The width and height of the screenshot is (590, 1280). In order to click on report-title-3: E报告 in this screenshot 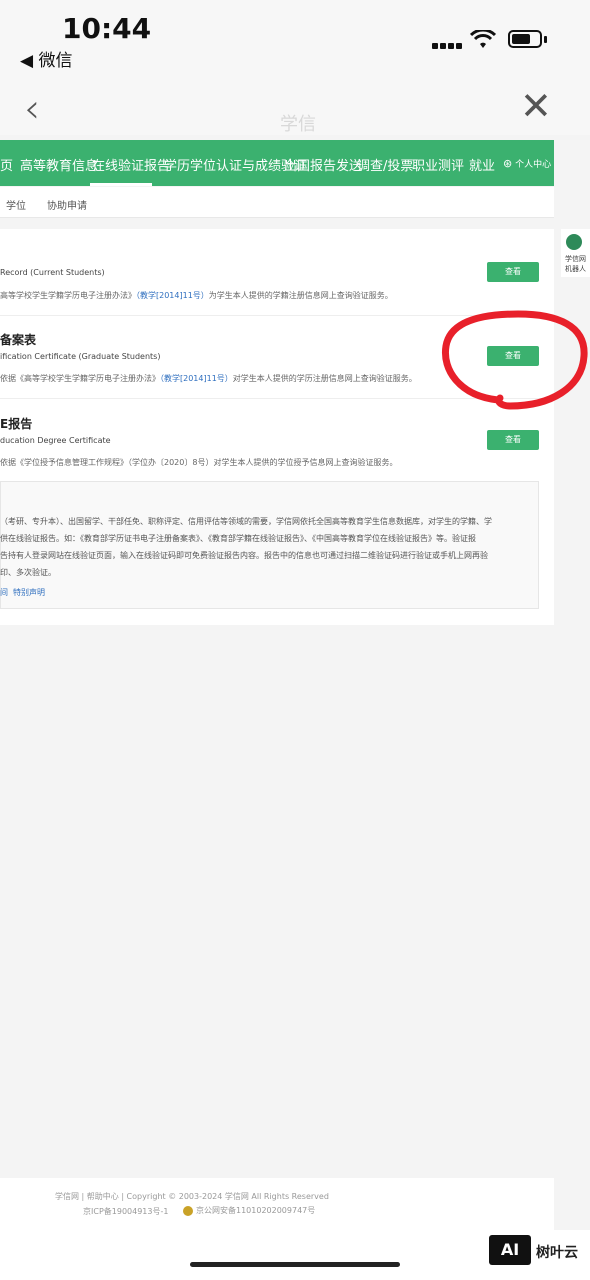, I will do `click(16, 424)`.